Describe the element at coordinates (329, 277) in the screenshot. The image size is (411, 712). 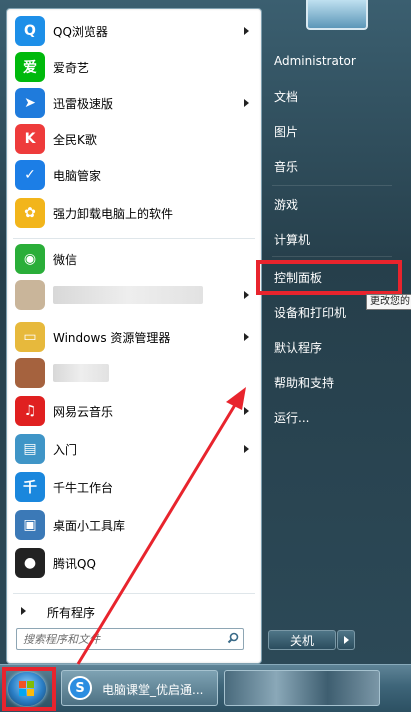
I see `control-panel-highlight` at that location.